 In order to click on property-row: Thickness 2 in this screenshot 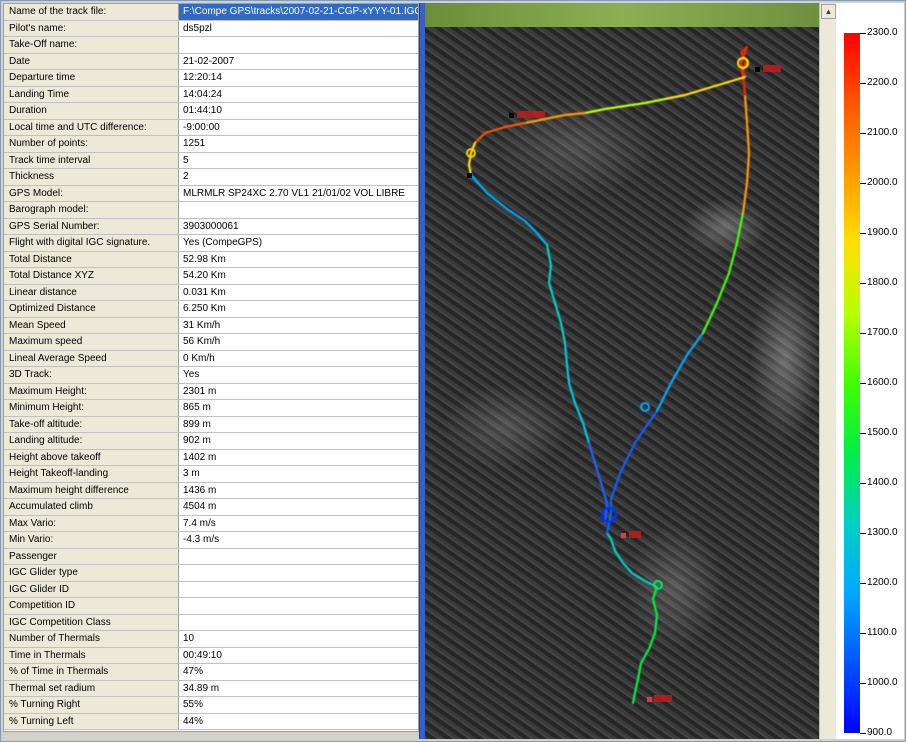, I will do `click(211, 177)`.